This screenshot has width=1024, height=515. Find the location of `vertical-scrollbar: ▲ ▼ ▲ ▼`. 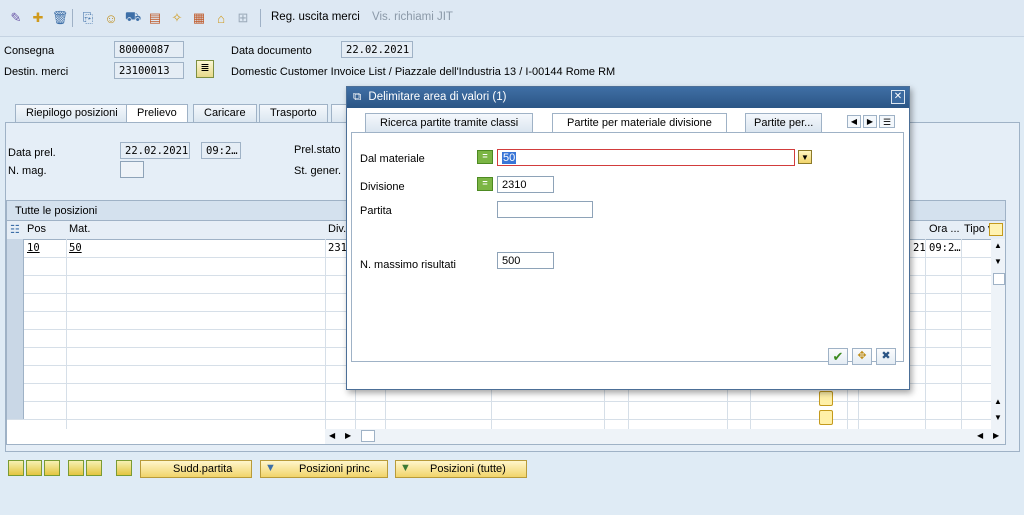

vertical-scrollbar: ▲ ▼ ▲ ▼ is located at coordinates (998, 334).